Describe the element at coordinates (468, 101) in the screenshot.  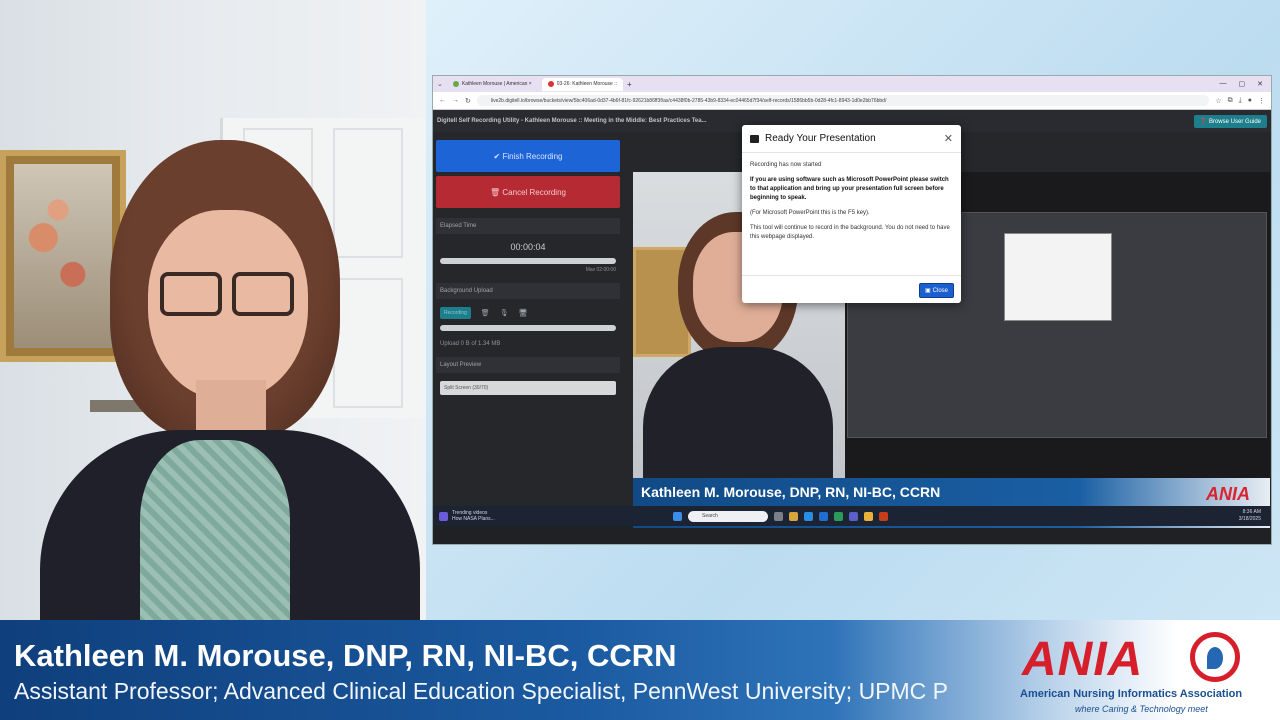
I see `reload-icon: ↻` at that location.